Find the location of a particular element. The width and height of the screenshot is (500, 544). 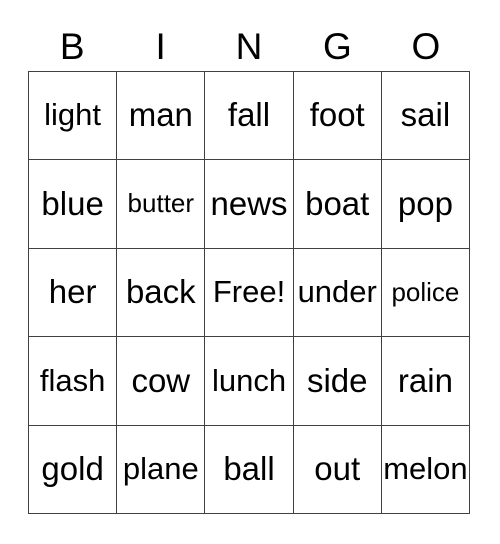

bingo-cell-label: out is located at coordinates (337, 468).